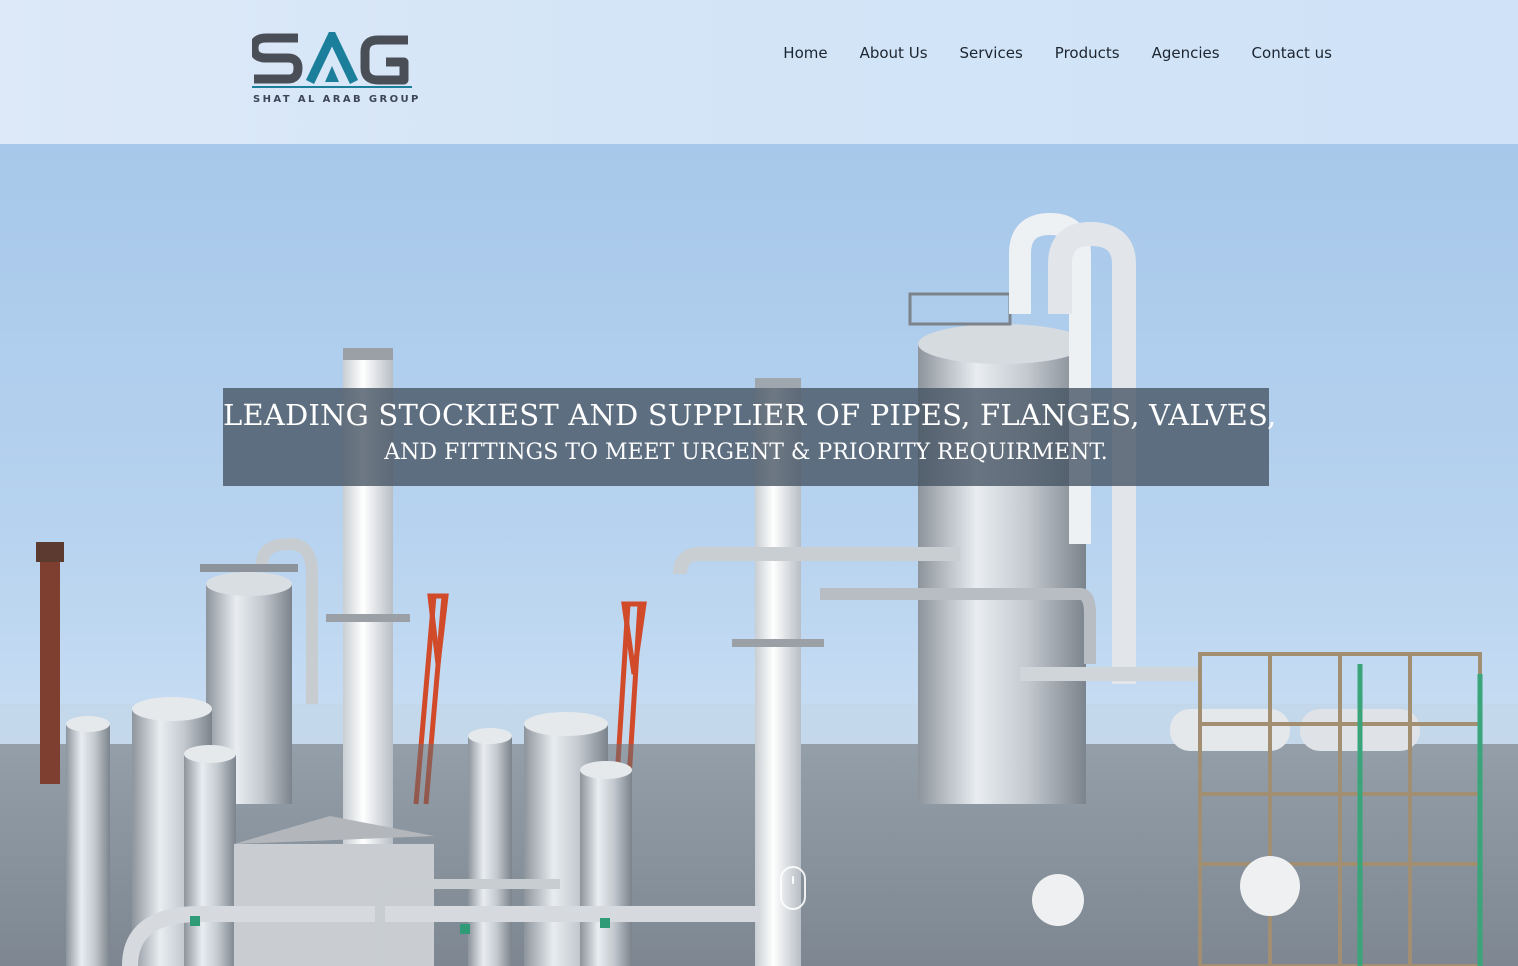 This screenshot has height=966, width=1518. Describe the element at coordinates (1186, 53) in the screenshot. I see `nav-agencies: Agencies` at that location.